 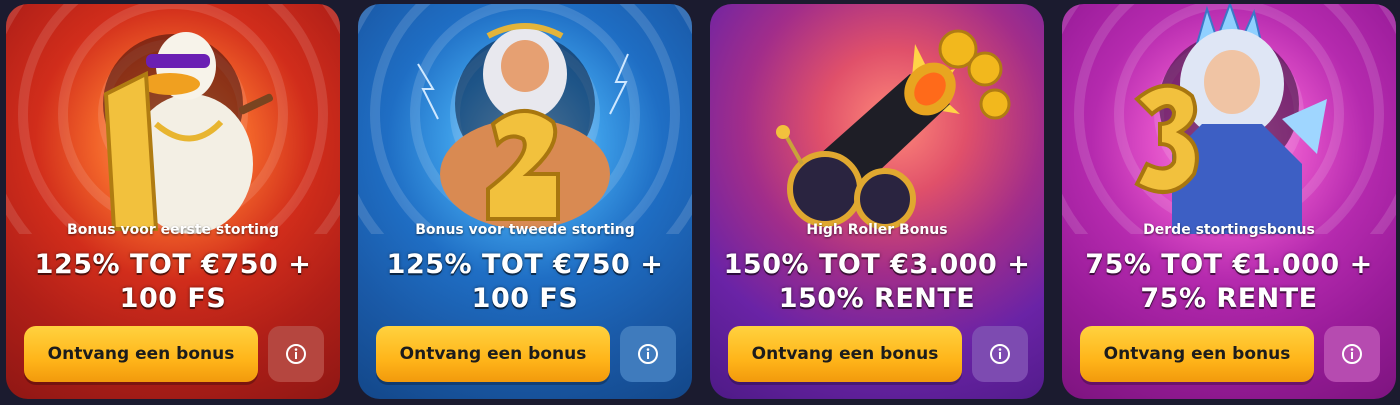 What do you see at coordinates (525, 119) in the screenshot?
I see `zeus-illustration` at bounding box center [525, 119].